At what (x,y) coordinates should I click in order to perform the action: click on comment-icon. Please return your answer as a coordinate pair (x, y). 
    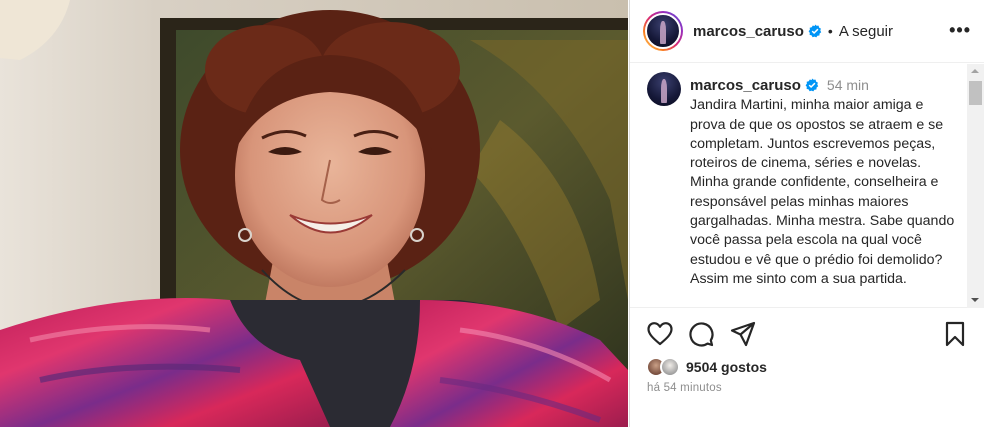
    Looking at the image, I should click on (701, 334).